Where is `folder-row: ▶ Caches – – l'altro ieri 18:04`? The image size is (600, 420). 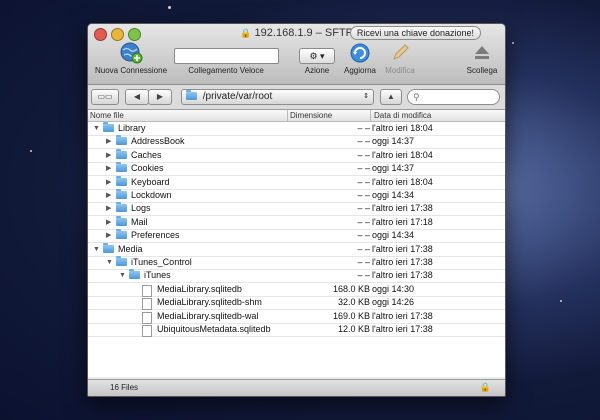
folder-row: ▶ Caches – – l'altro ieri 18:04 is located at coordinates (296, 155).